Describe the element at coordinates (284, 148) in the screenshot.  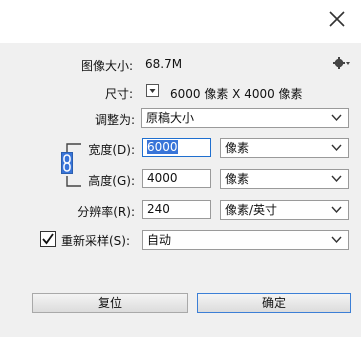
I see `width-unit-select: 像素` at that location.